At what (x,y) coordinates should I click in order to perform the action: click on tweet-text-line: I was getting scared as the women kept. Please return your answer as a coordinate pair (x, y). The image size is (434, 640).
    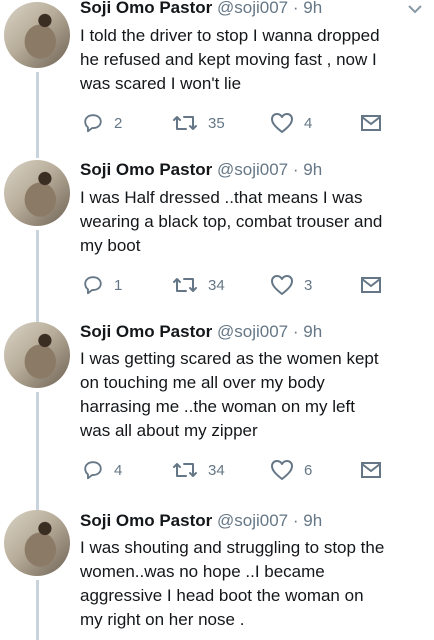
    Looking at the image, I should click on (229, 358).